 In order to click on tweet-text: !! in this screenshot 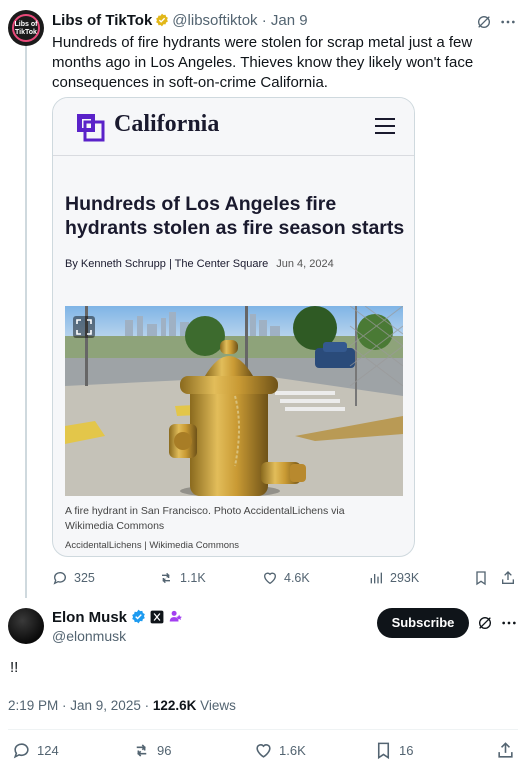, I will do `click(14, 667)`.